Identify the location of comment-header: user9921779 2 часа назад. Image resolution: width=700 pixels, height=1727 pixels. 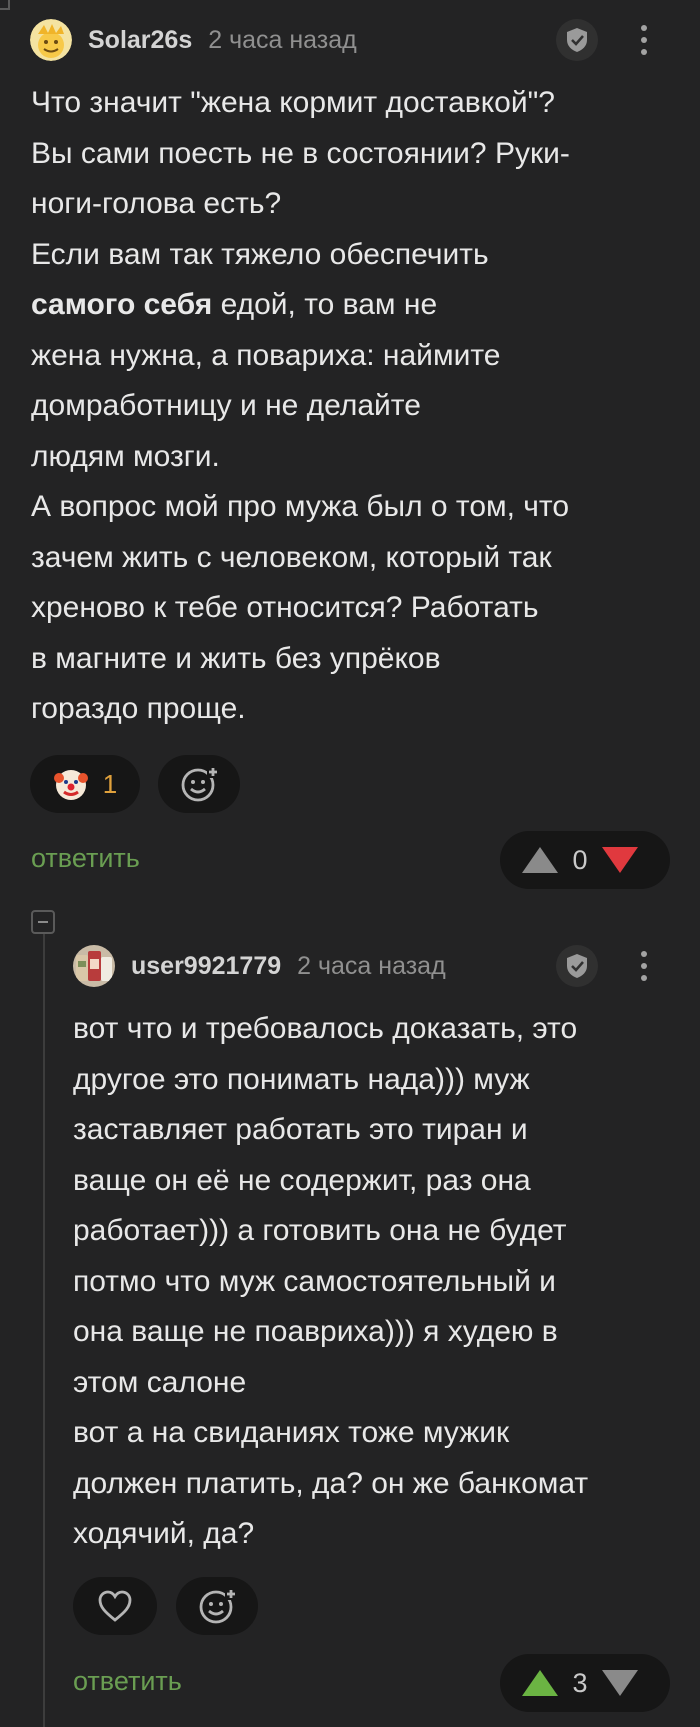
(259, 966).